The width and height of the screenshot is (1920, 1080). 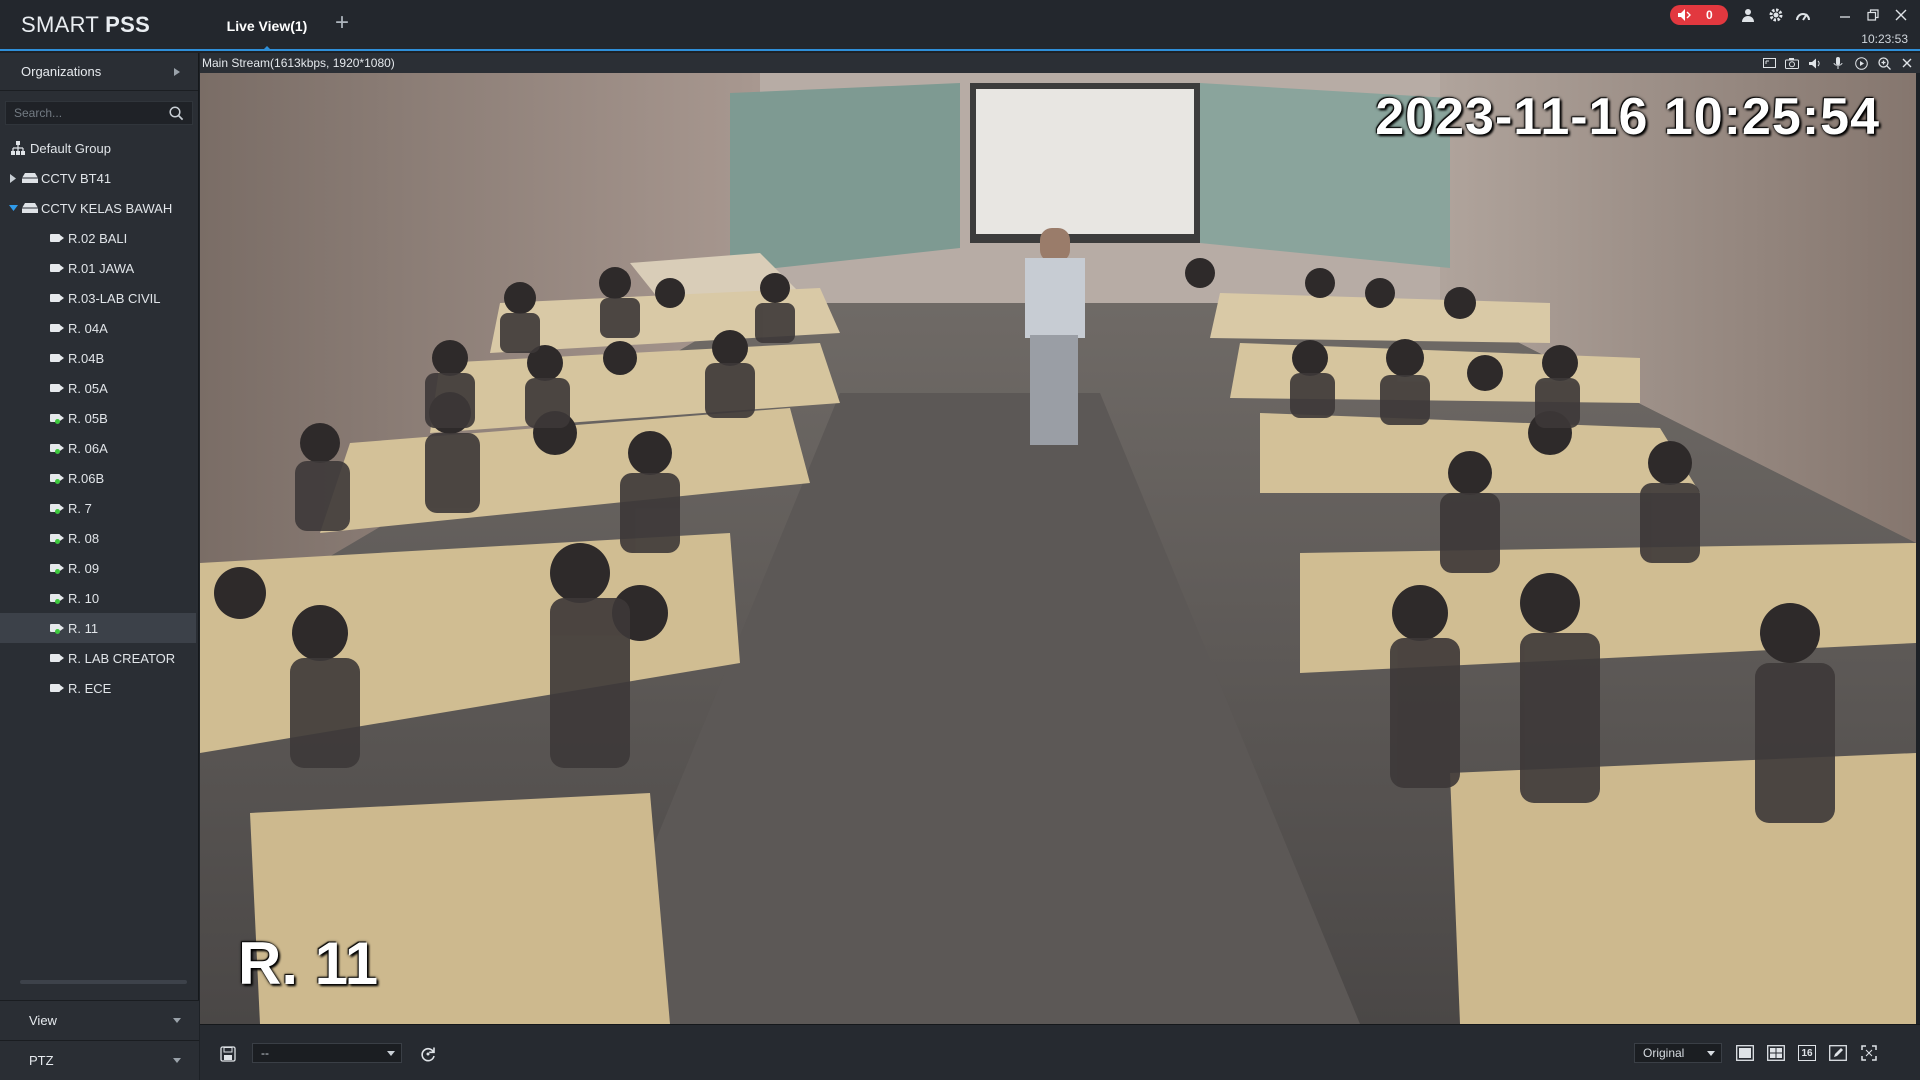 What do you see at coordinates (84, 598) in the screenshot?
I see `camera-label: R. 10` at bounding box center [84, 598].